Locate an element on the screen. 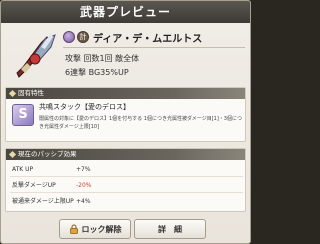 The width and height of the screenshot is (320, 244). dark-element-icon is located at coordinates (69, 37).